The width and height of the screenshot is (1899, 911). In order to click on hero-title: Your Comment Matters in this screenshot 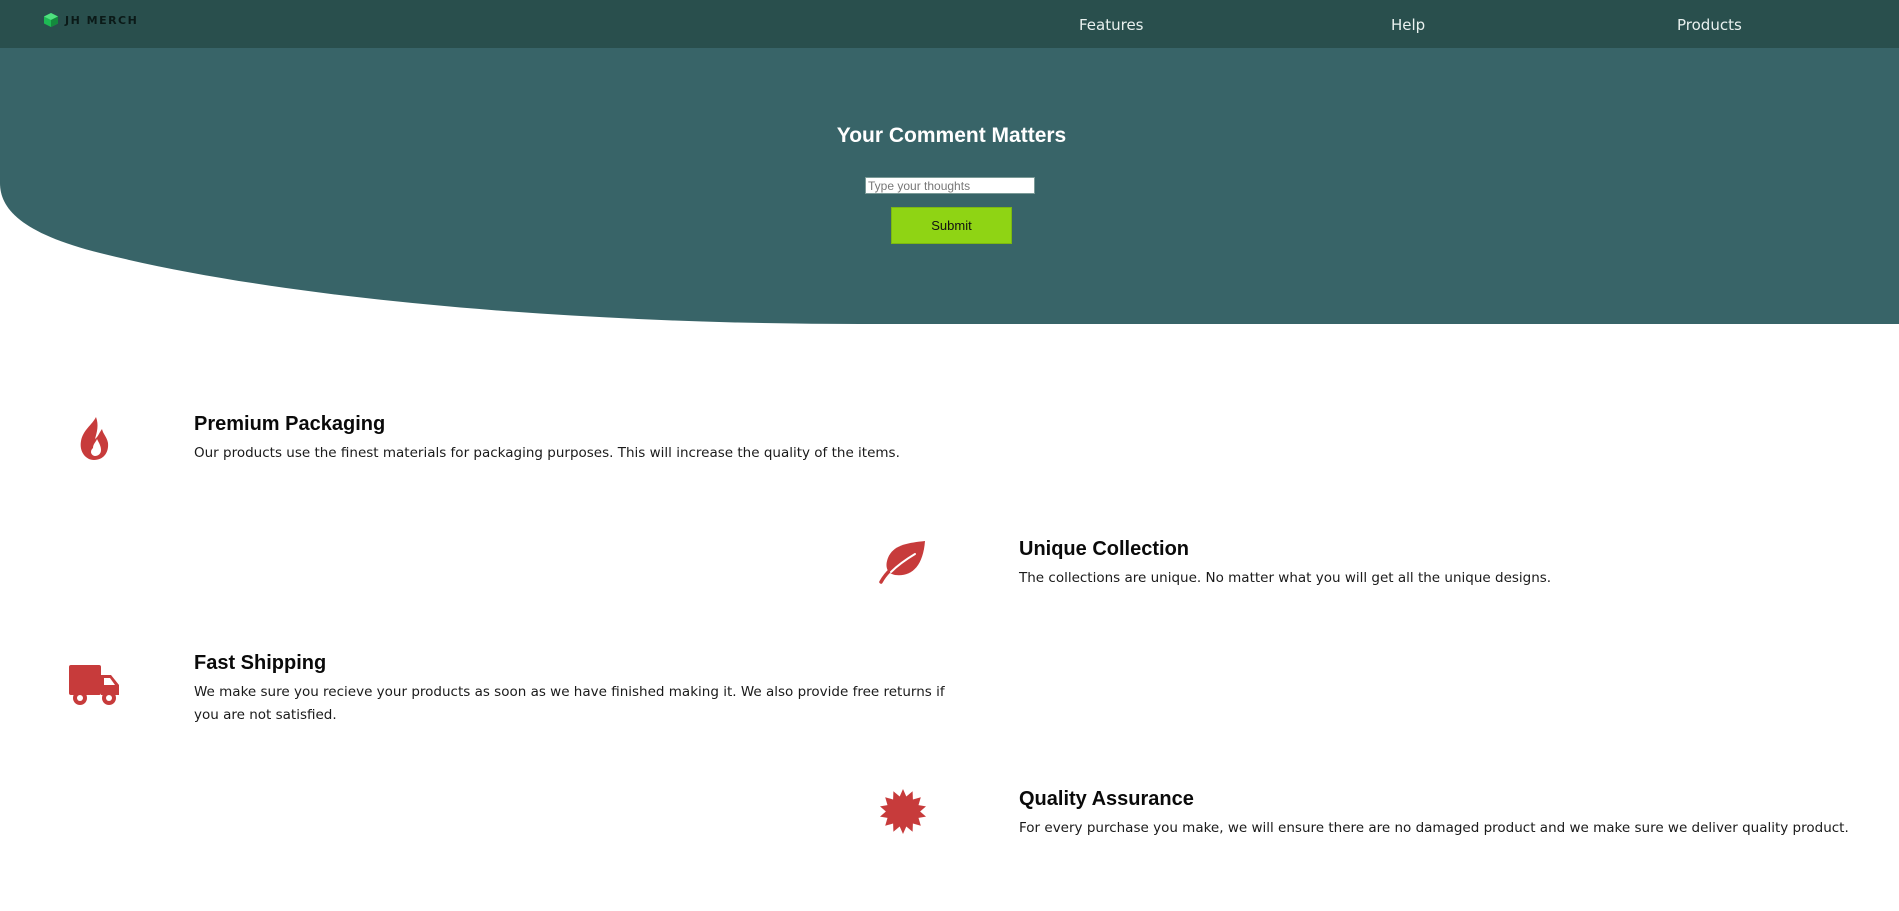, I will do `click(951, 135)`.